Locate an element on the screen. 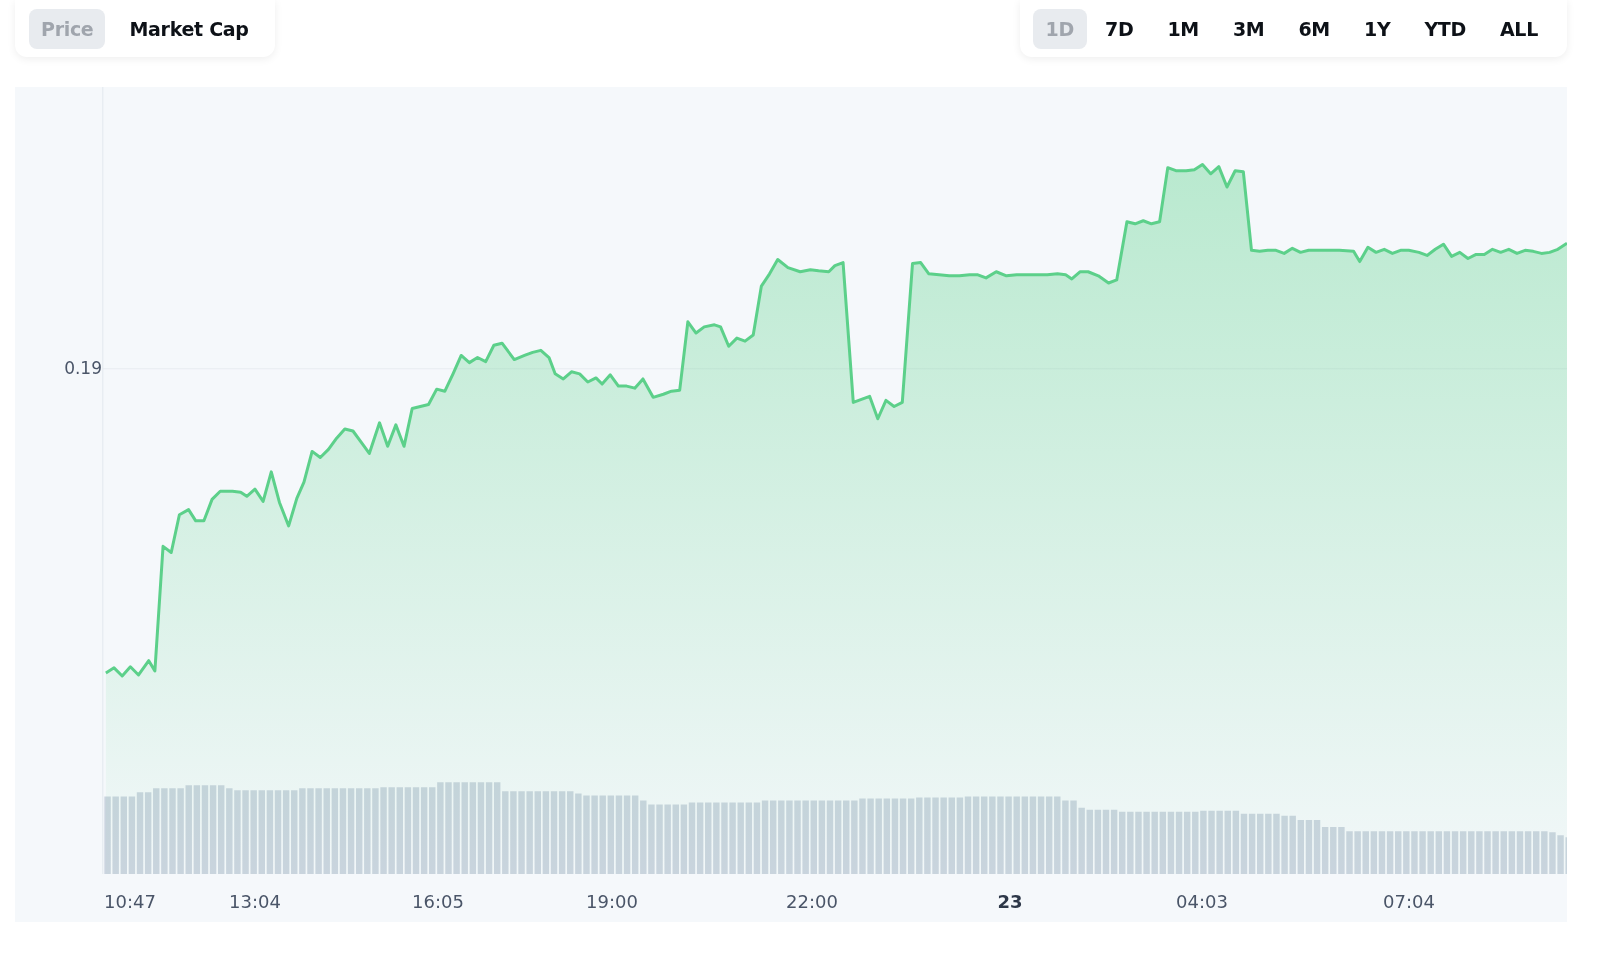  x-axis-label: 22:00 is located at coordinates (812, 901).